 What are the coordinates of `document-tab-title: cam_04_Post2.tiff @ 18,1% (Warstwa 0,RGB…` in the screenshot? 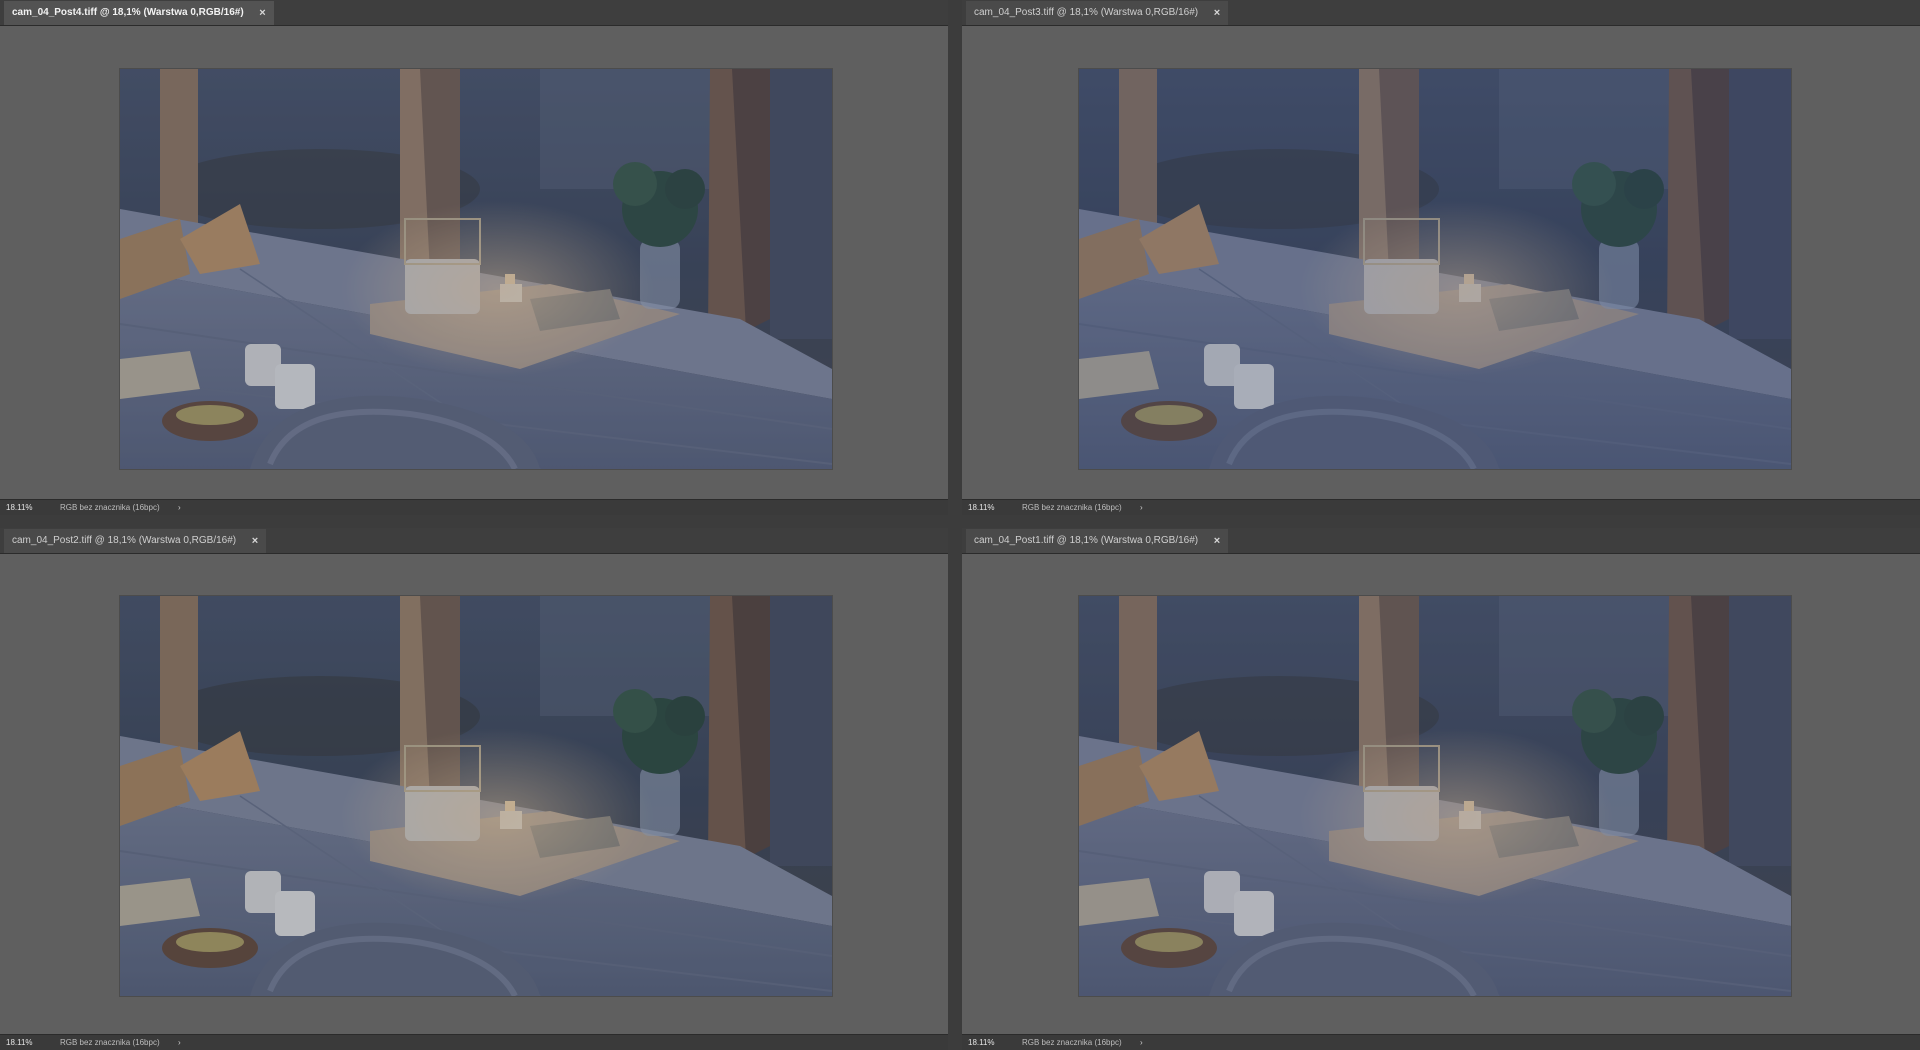 It's located at (124, 540).